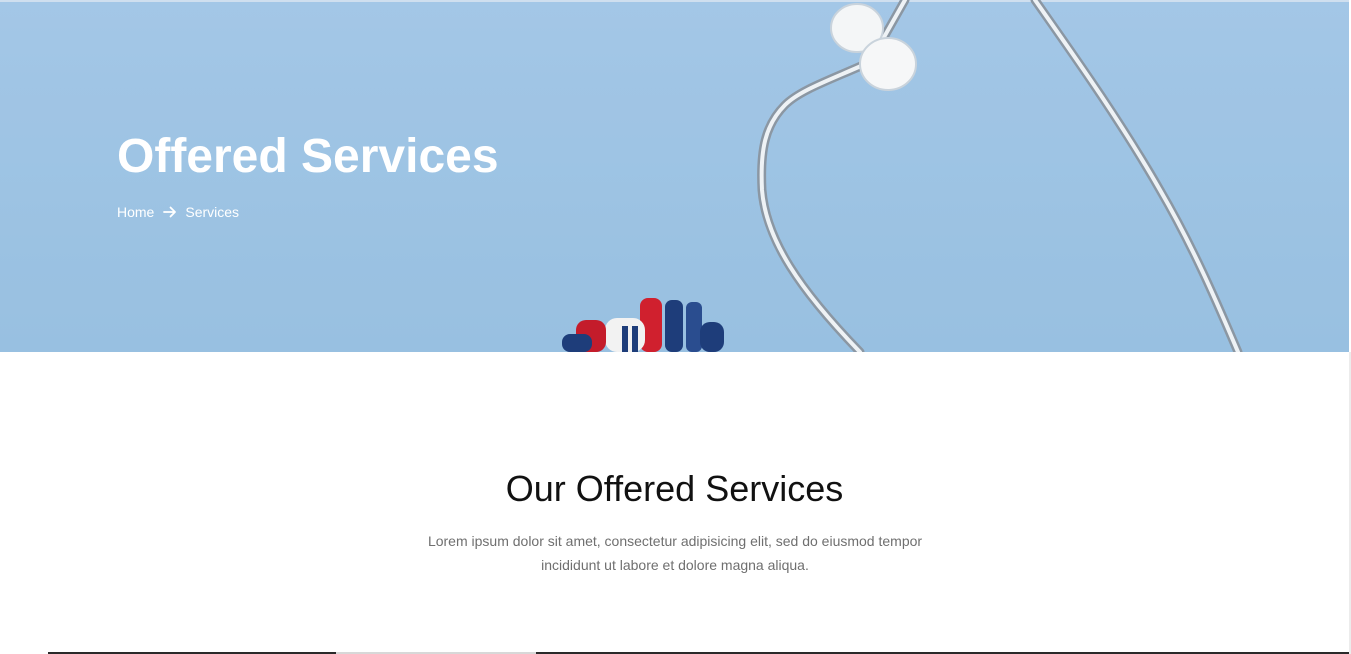  What do you see at coordinates (178, 212) in the screenshot?
I see `breadcrumb: Home Services` at bounding box center [178, 212].